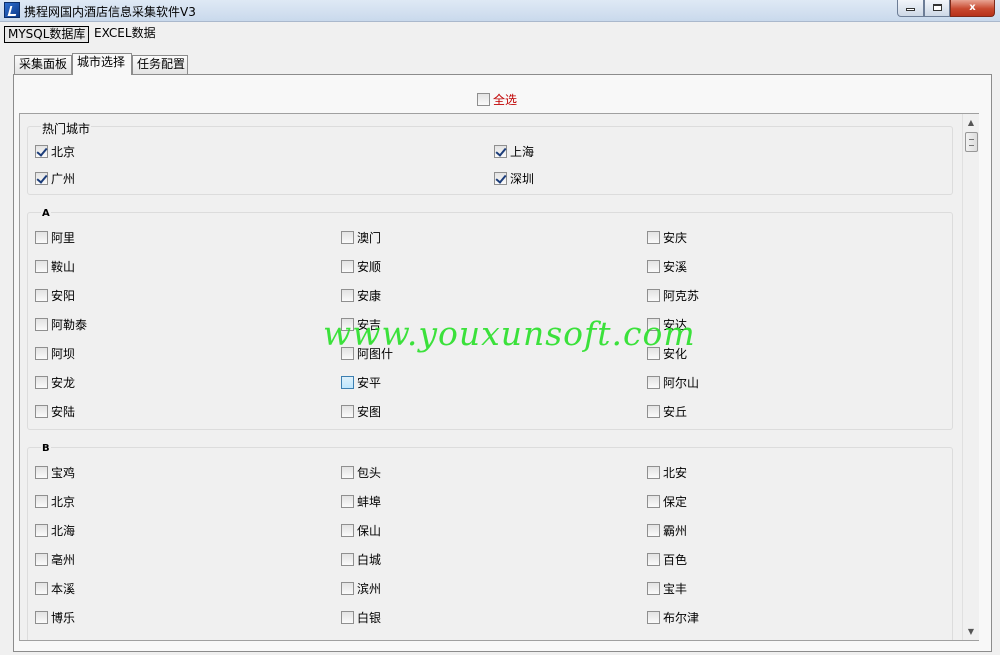 The height and width of the screenshot is (655, 1000). Describe the element at coordinates (972, 8) in the screenshot. I see `close-button: x` at that location.